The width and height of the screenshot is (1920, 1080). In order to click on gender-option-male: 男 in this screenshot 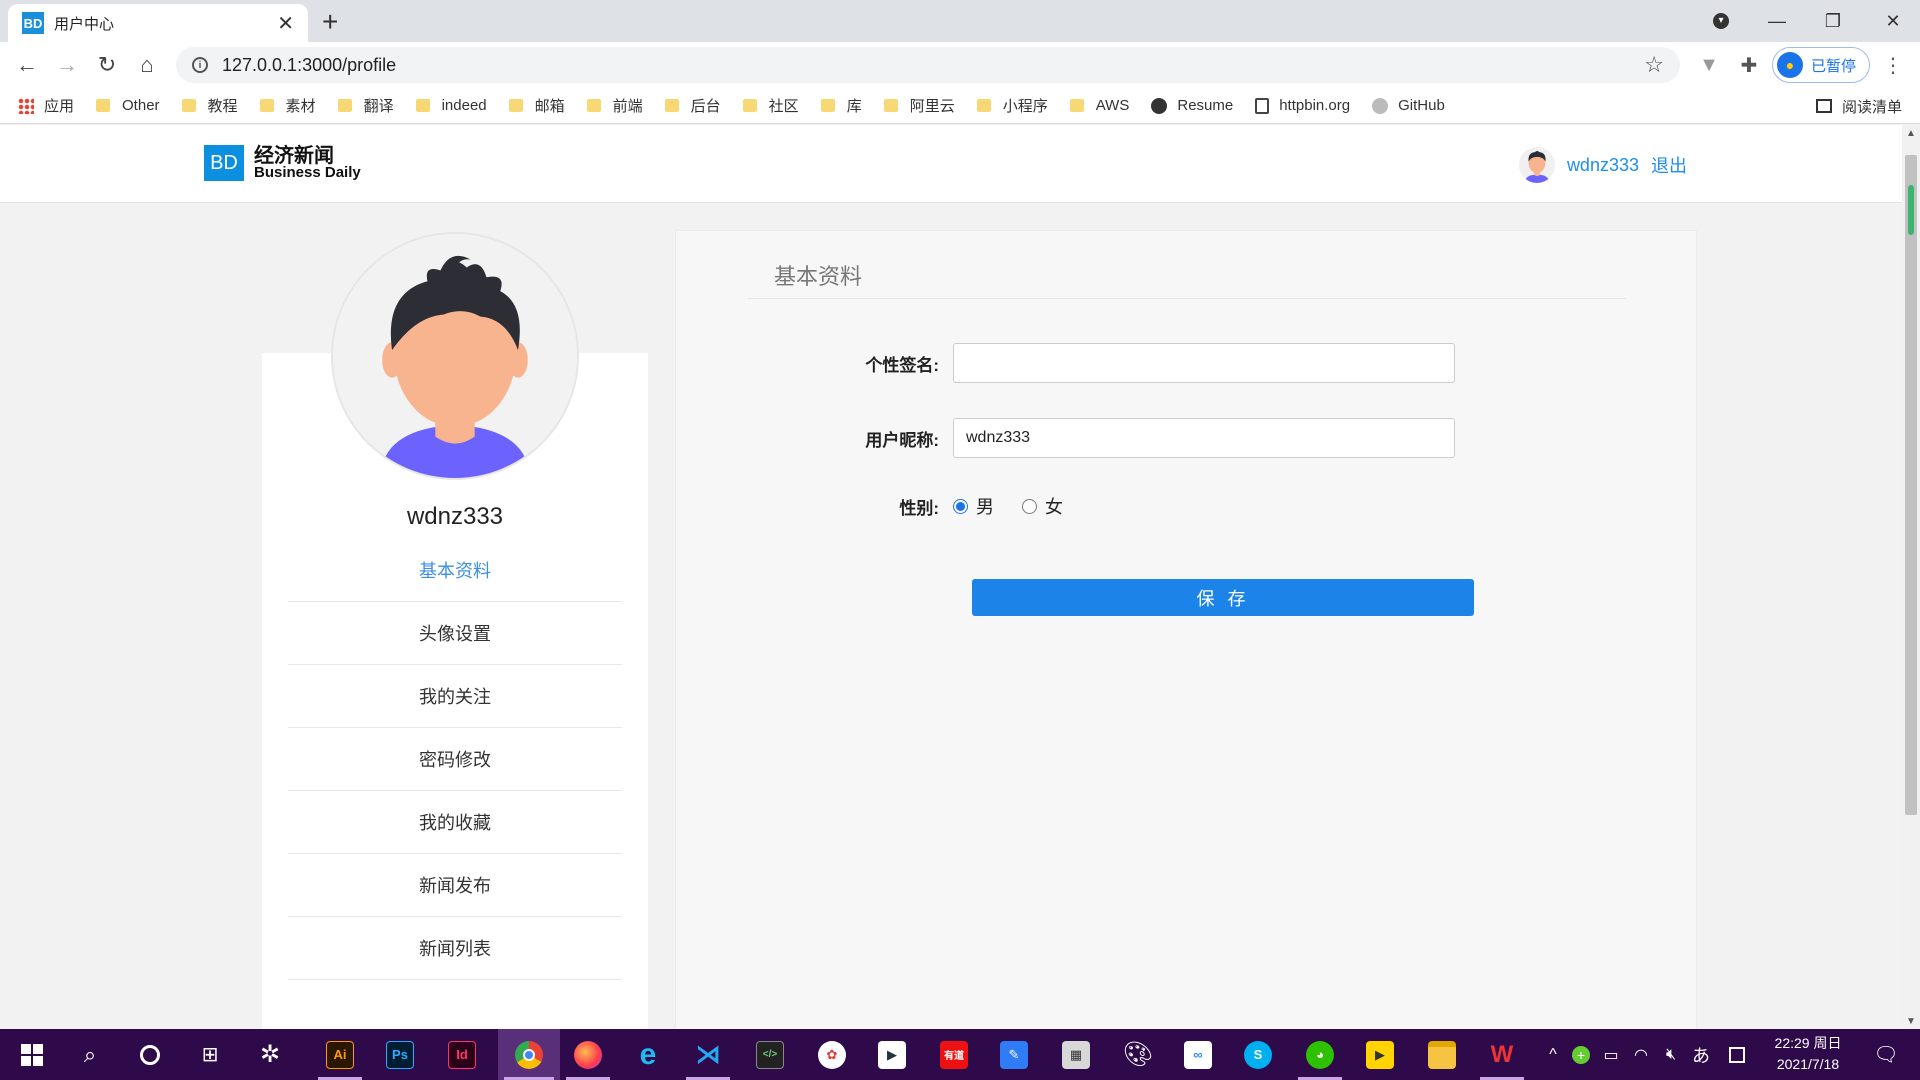, I will do `click(973, 506)`.